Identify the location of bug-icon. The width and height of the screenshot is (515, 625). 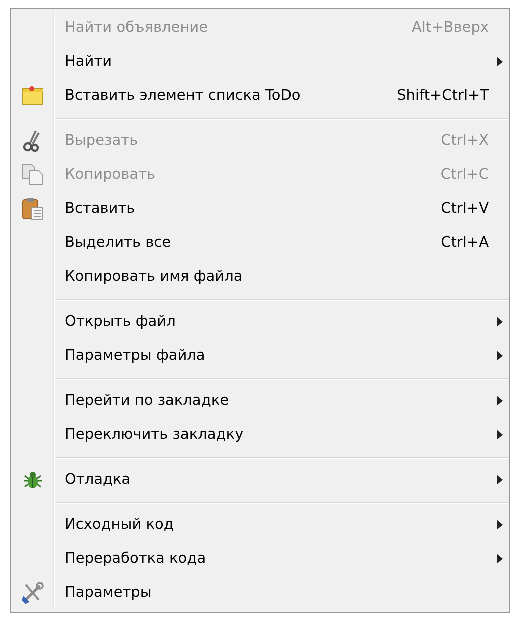
(33, 480).